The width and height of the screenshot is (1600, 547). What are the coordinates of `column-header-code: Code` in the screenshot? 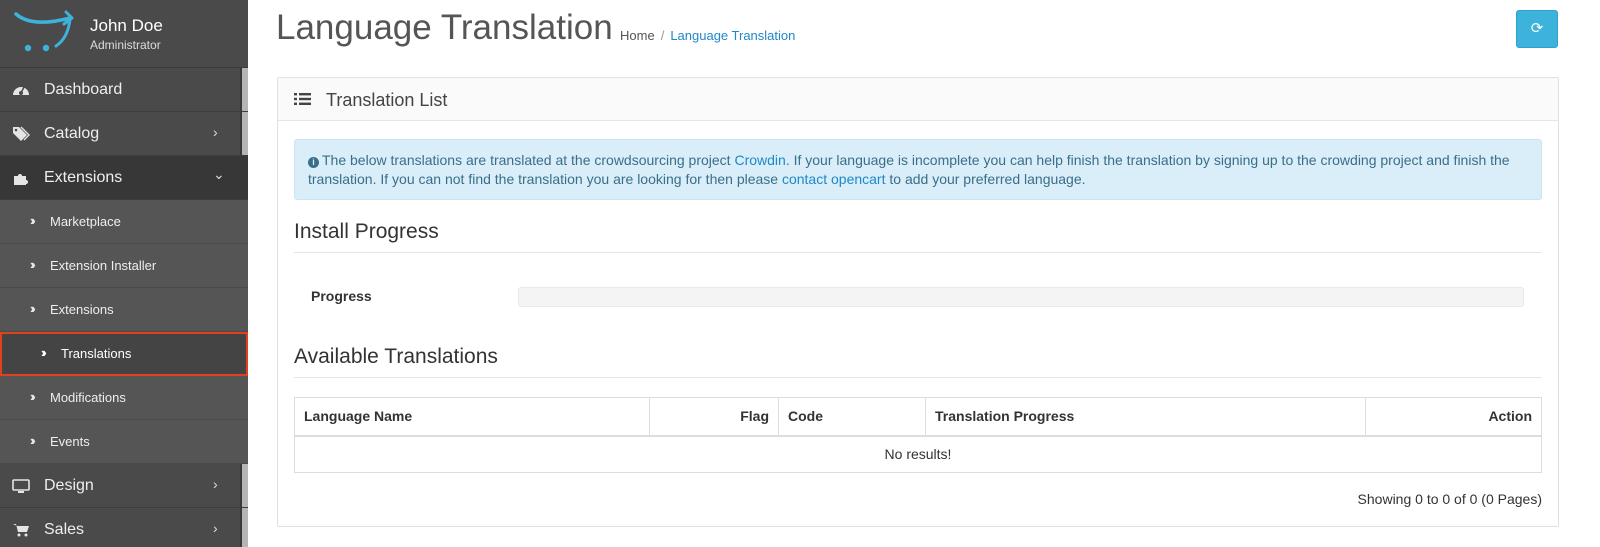 It's located at (852, 417).